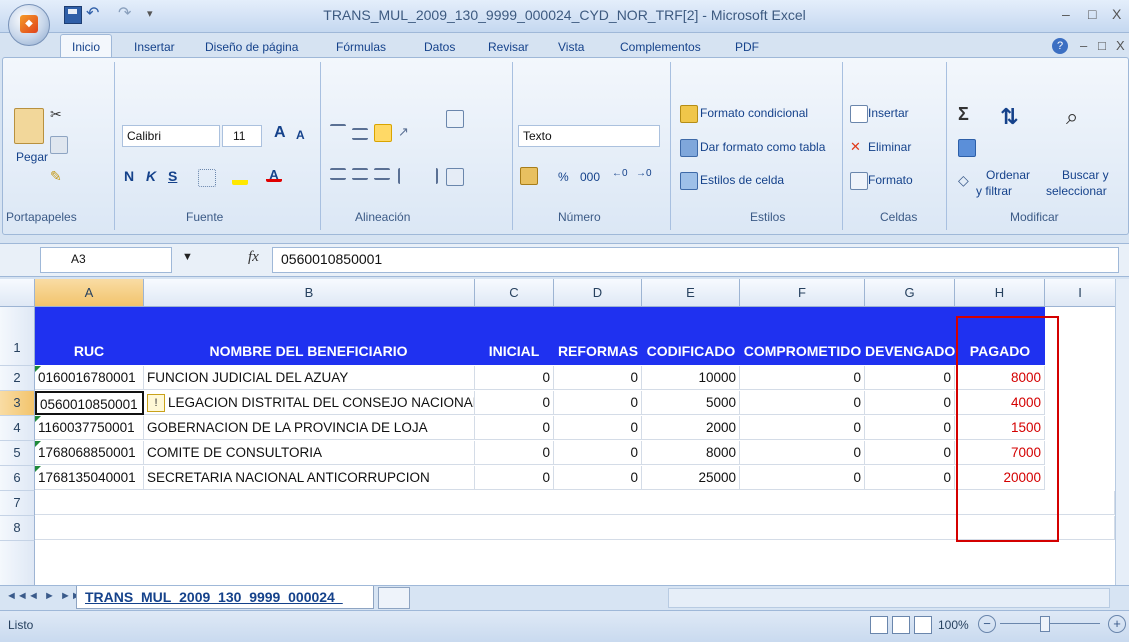 This screenshot has height=642, width=1129. What do you see at coordinates (29, 25) in the screenshot?
I see `office-button: ◆` at bounding box center [29, 25].